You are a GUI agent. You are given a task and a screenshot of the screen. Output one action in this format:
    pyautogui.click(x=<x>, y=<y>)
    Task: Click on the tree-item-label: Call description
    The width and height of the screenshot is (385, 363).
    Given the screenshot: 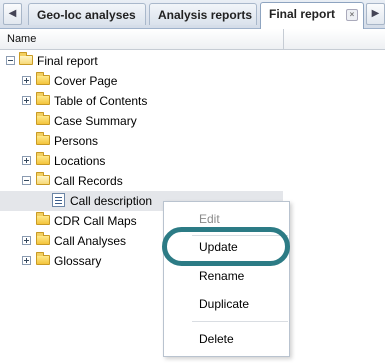 What is the action you would take?
    pyautogui.click(x=111, y=201)
    